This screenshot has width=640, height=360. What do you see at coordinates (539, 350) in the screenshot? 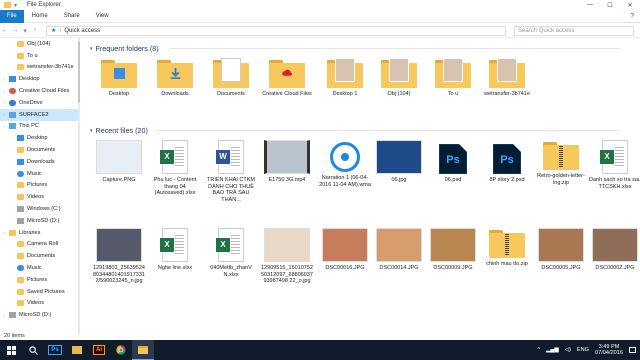
I see `chevron-up-icon: ^` at bounding box center [539, 350].